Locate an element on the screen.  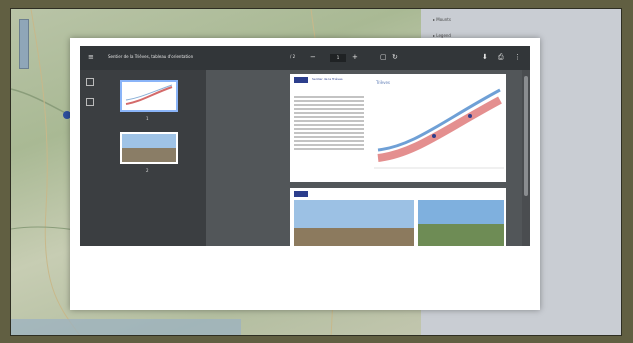
print-icon: ⎙ is located at coordinates (501, 57).